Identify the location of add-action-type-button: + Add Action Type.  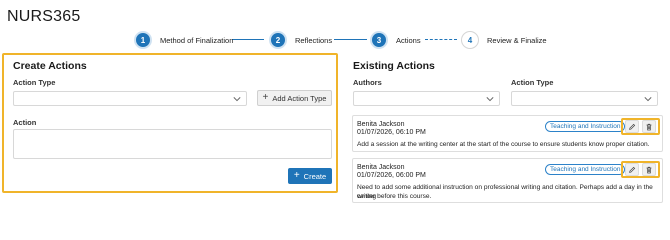
(294, 98).